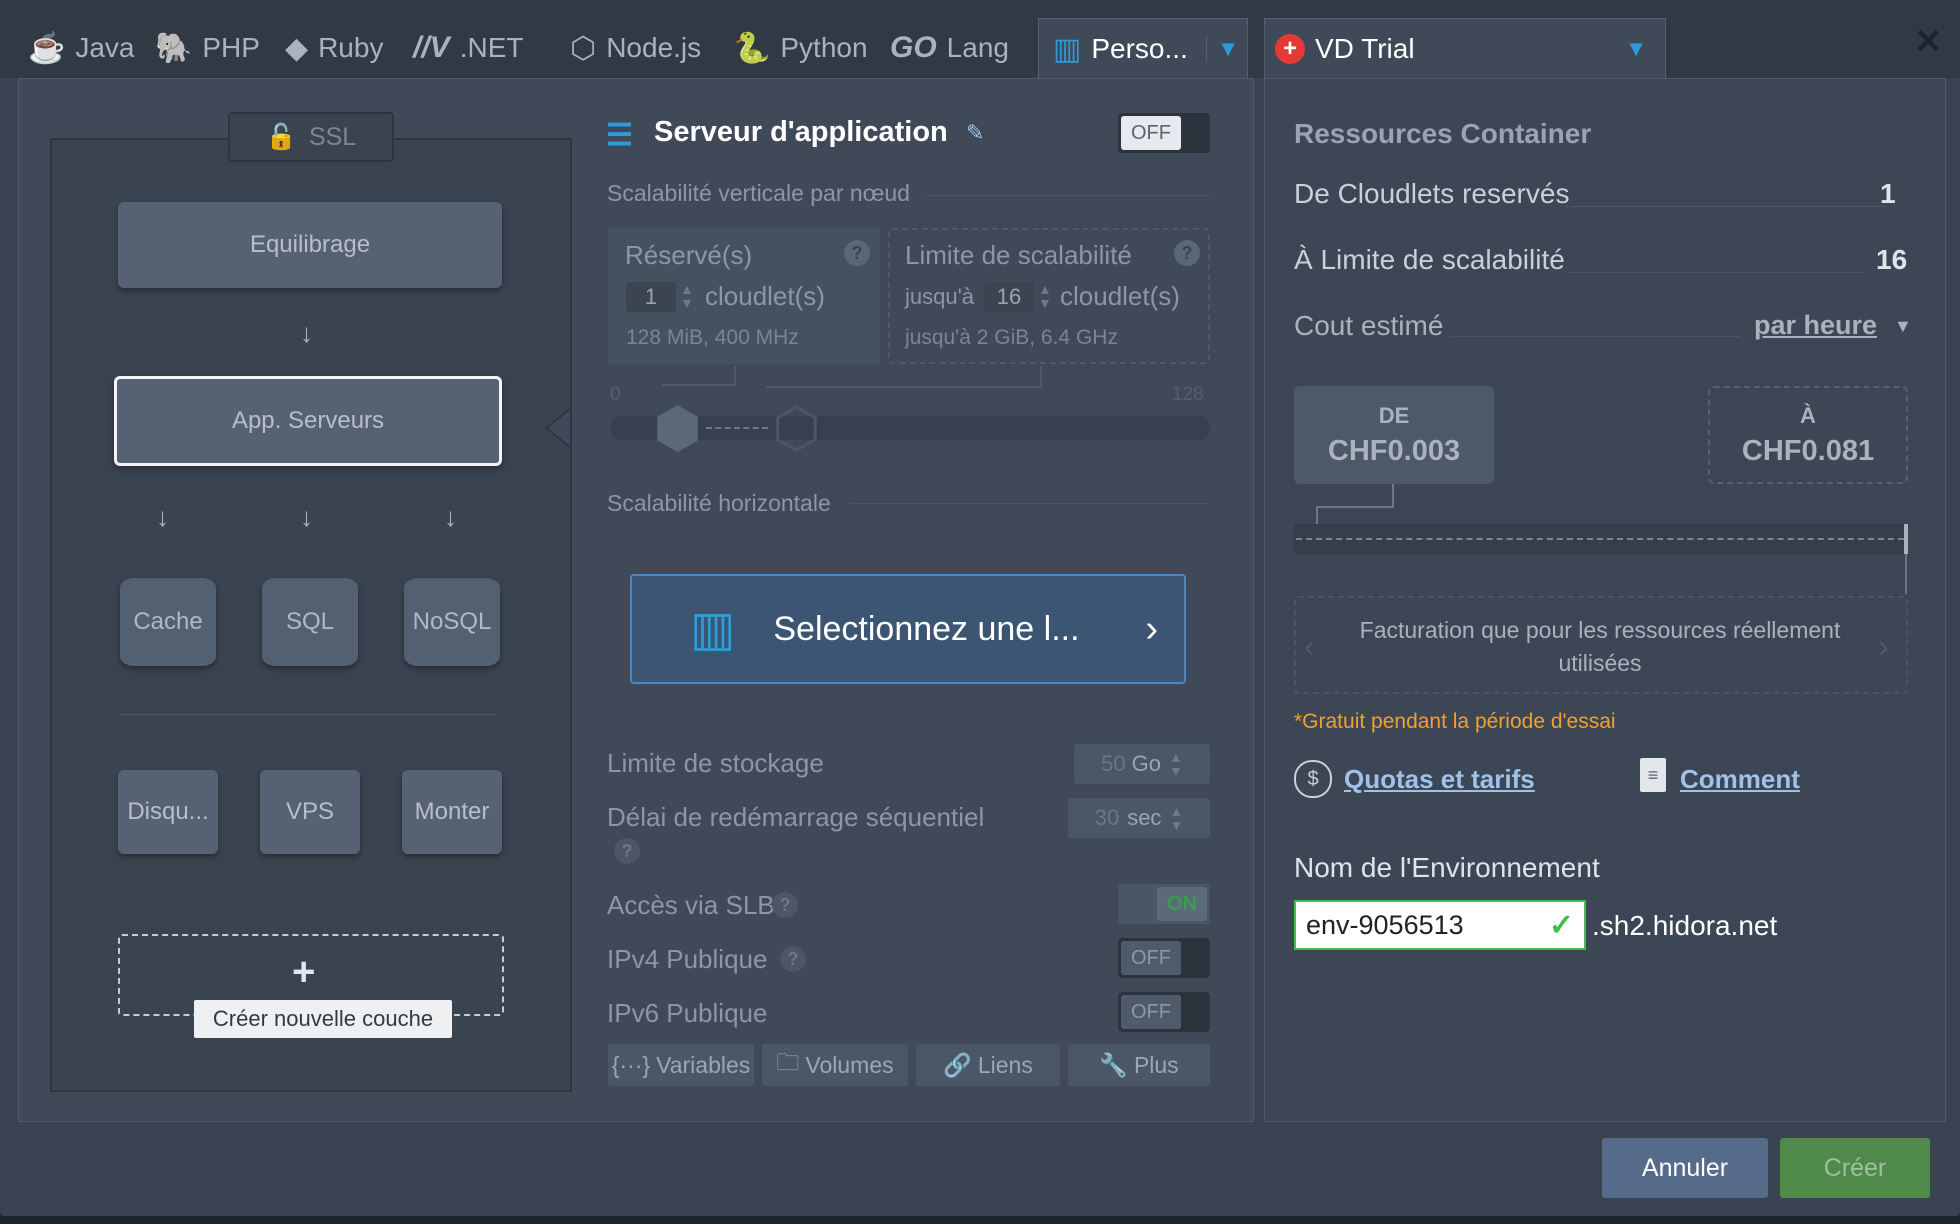  I want to click on vertical-scaling-heading: Scalabilité verticale par nœud, so click(758, 193).